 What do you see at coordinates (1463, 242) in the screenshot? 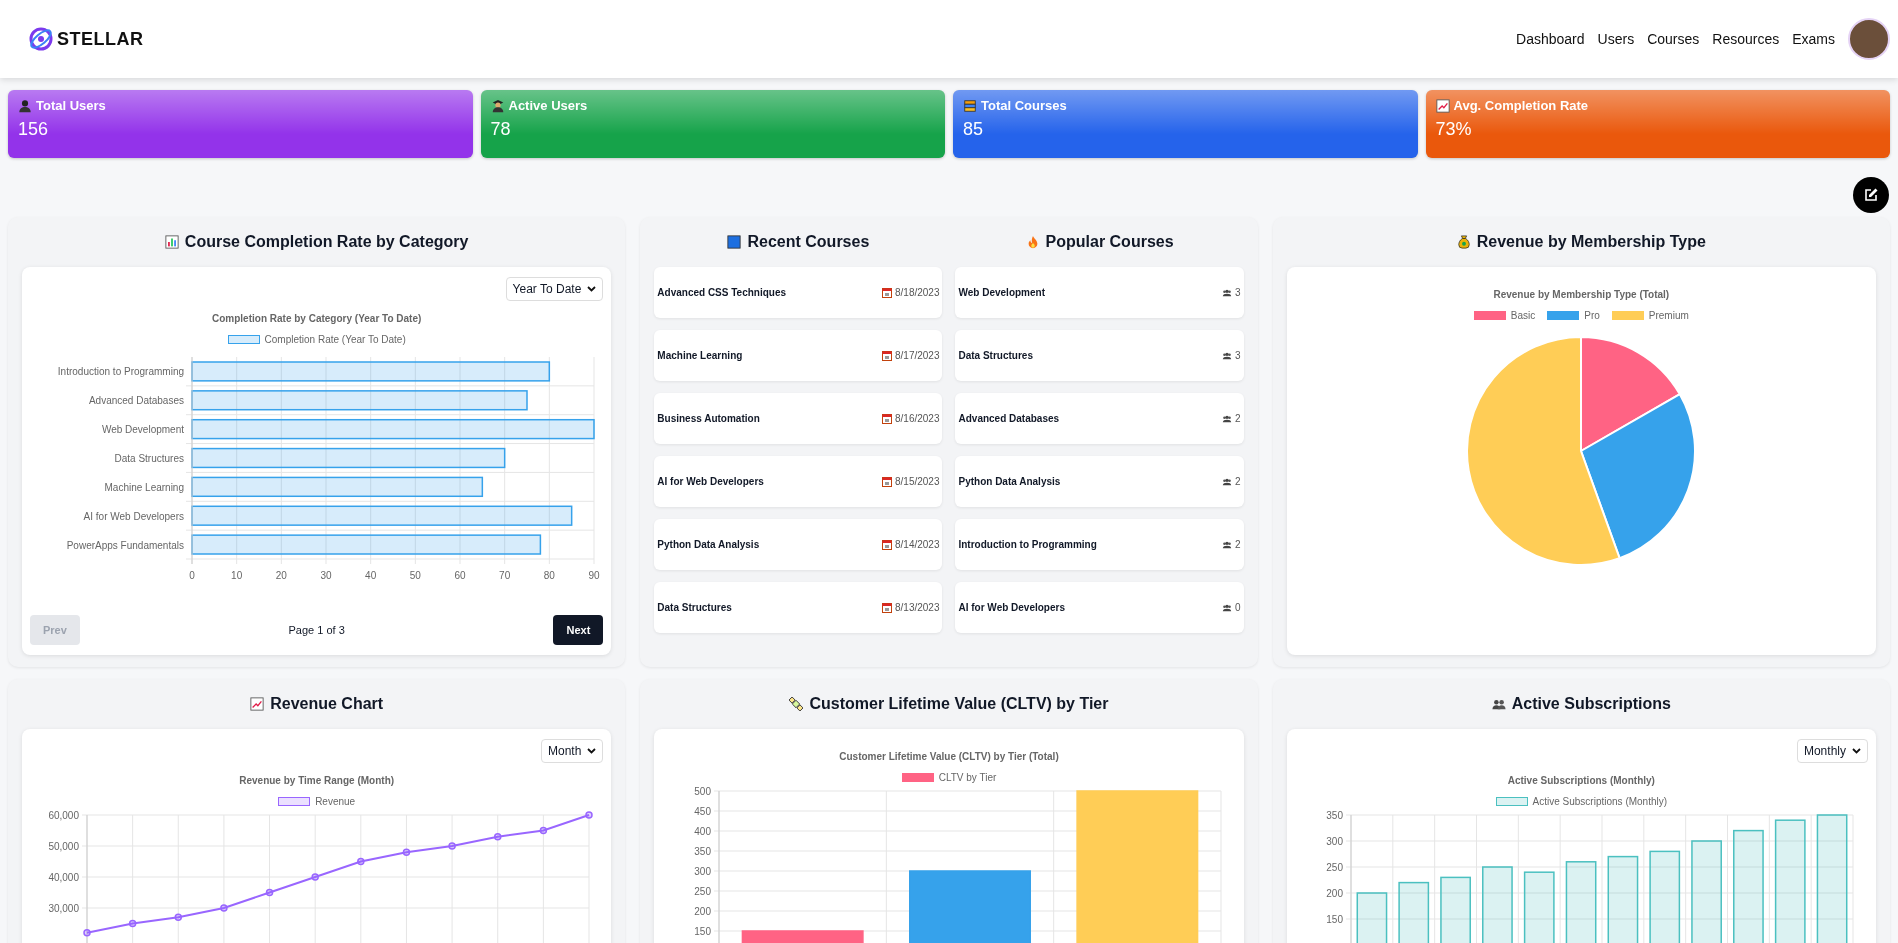
I see `money-bag-icon` at bounding box center [1463, 242].